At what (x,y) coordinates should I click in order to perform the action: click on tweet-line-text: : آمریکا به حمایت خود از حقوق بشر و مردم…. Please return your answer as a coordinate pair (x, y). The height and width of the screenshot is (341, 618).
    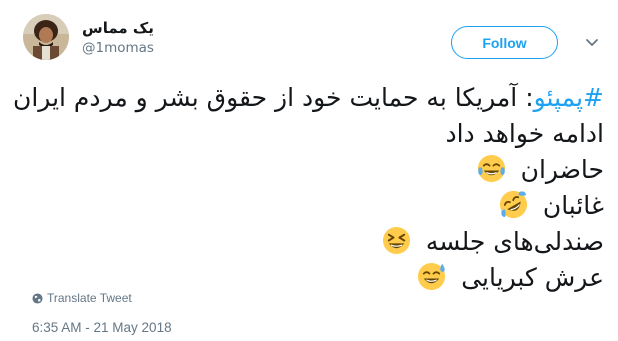
    Looking at the image, I should click on (273, 97).